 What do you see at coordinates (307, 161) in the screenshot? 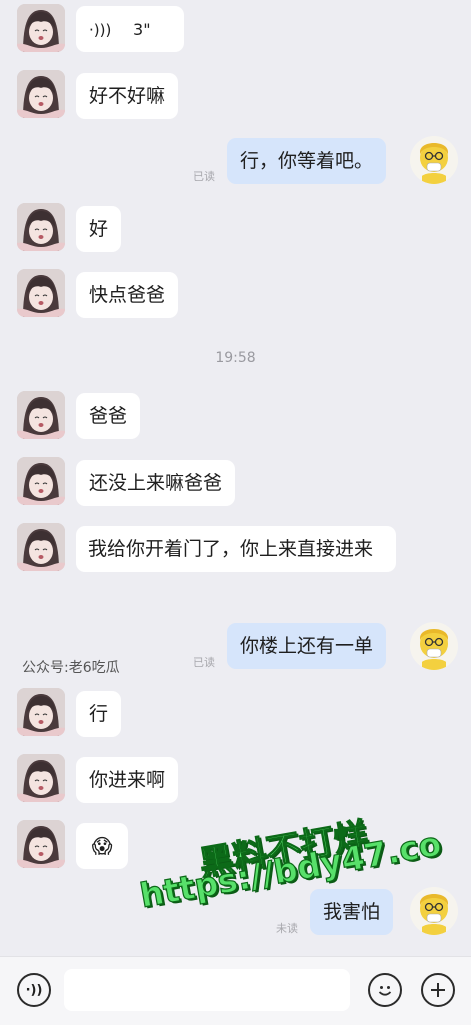
I see `message-bubble: 行，你等着吧。` at bounding box center [307, 161].